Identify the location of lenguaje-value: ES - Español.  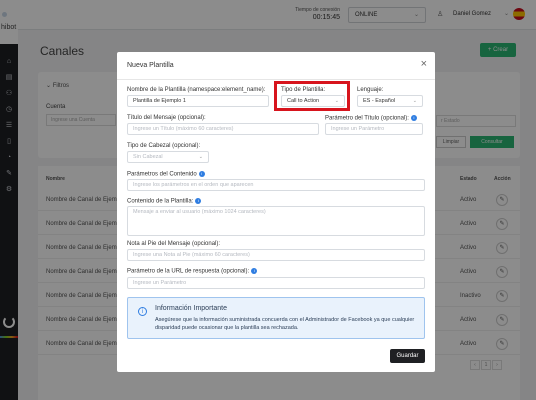
(379, 101).